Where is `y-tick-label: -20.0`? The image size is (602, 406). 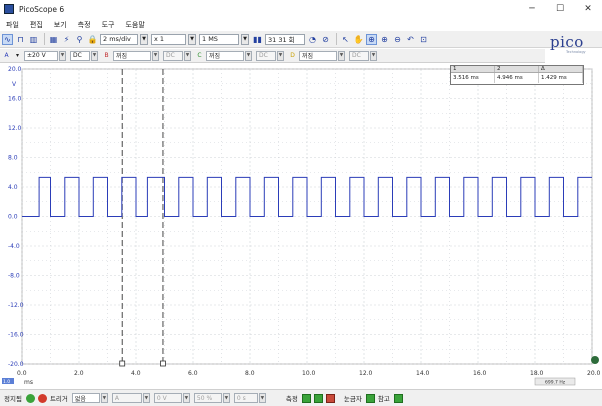
y-tick-label: -20.0 is located at coordinates (16, 364).